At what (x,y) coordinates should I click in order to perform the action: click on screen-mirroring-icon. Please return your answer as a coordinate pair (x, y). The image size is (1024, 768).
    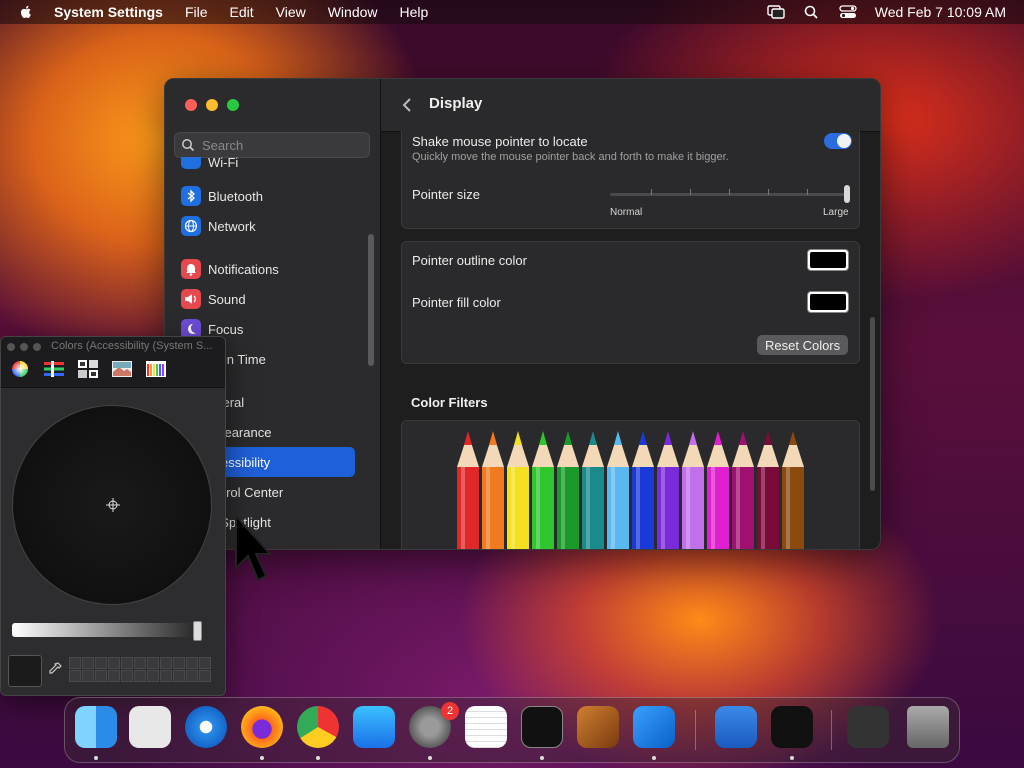
    Looking at the image, I should click on (776, 12).